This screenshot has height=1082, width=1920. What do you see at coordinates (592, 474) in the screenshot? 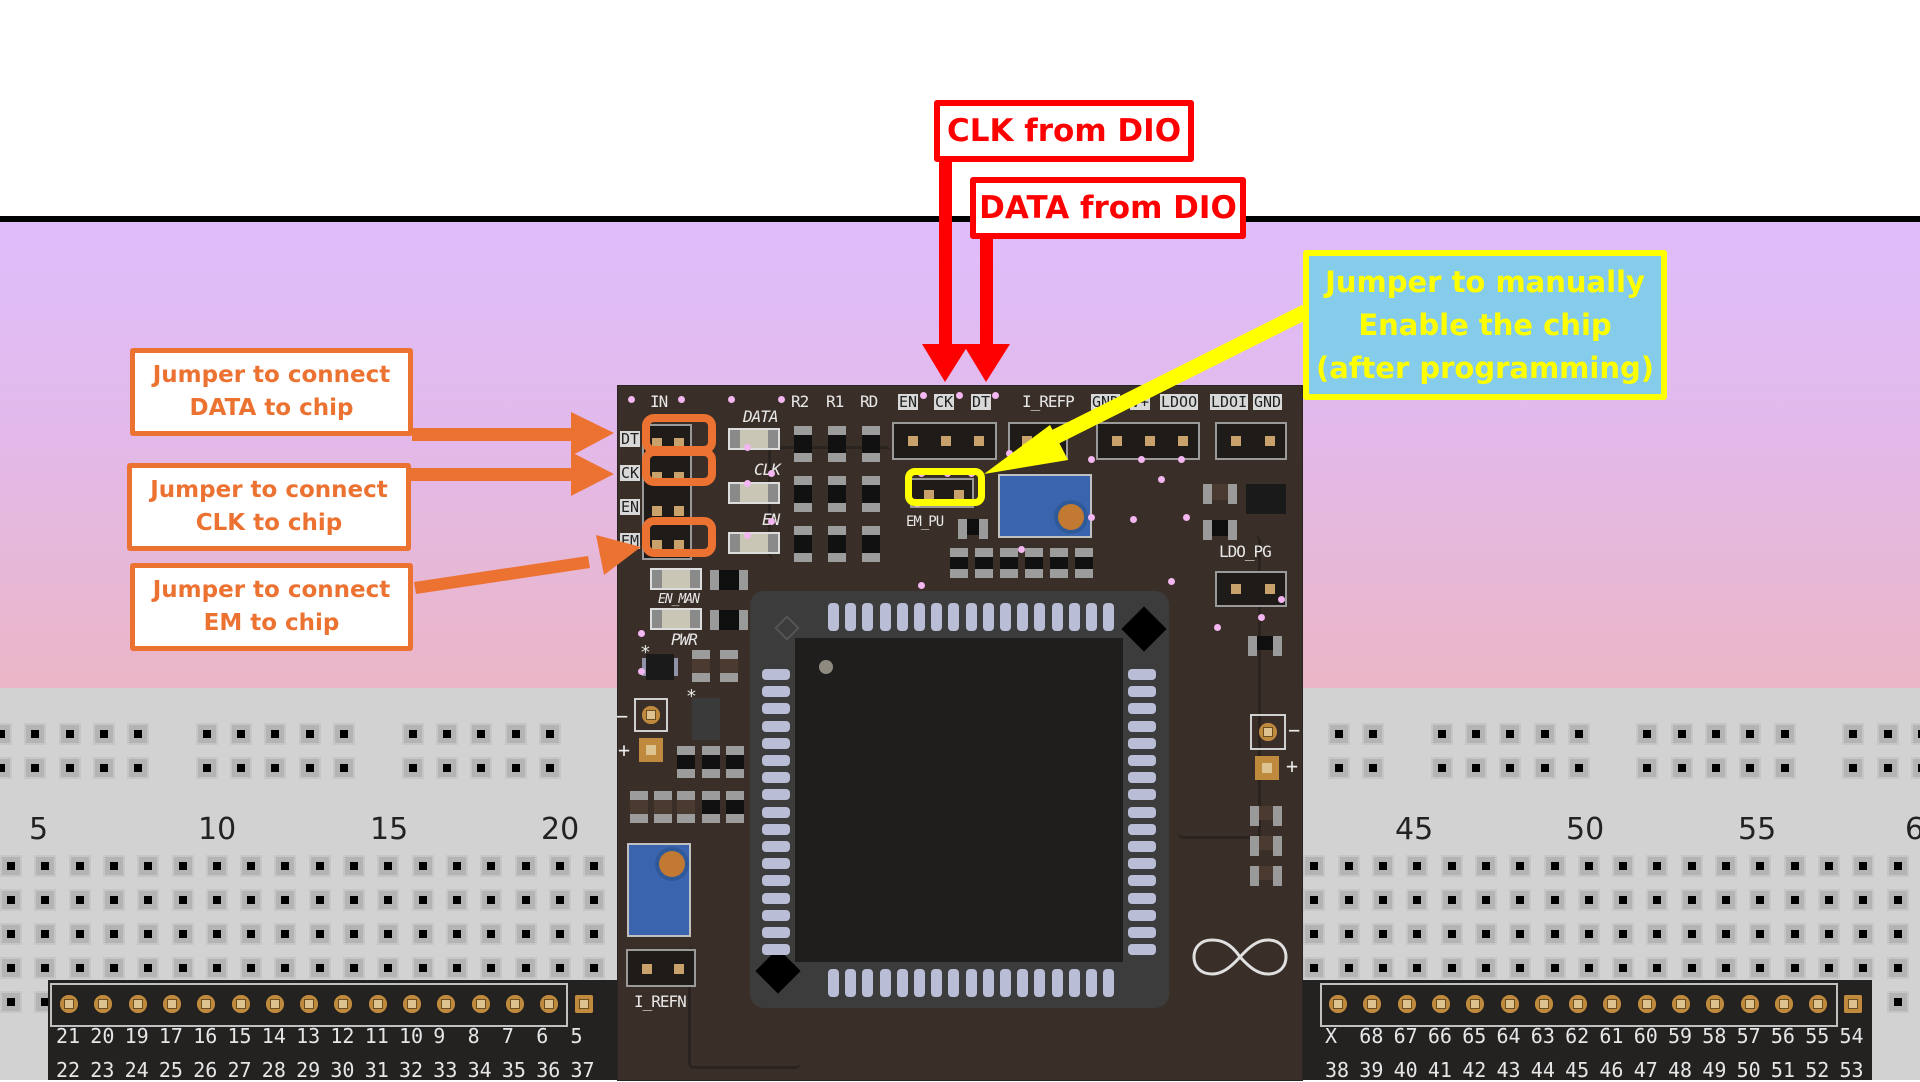
I see `arrow-clk-jumper-head` at bounding box center [592, 474].